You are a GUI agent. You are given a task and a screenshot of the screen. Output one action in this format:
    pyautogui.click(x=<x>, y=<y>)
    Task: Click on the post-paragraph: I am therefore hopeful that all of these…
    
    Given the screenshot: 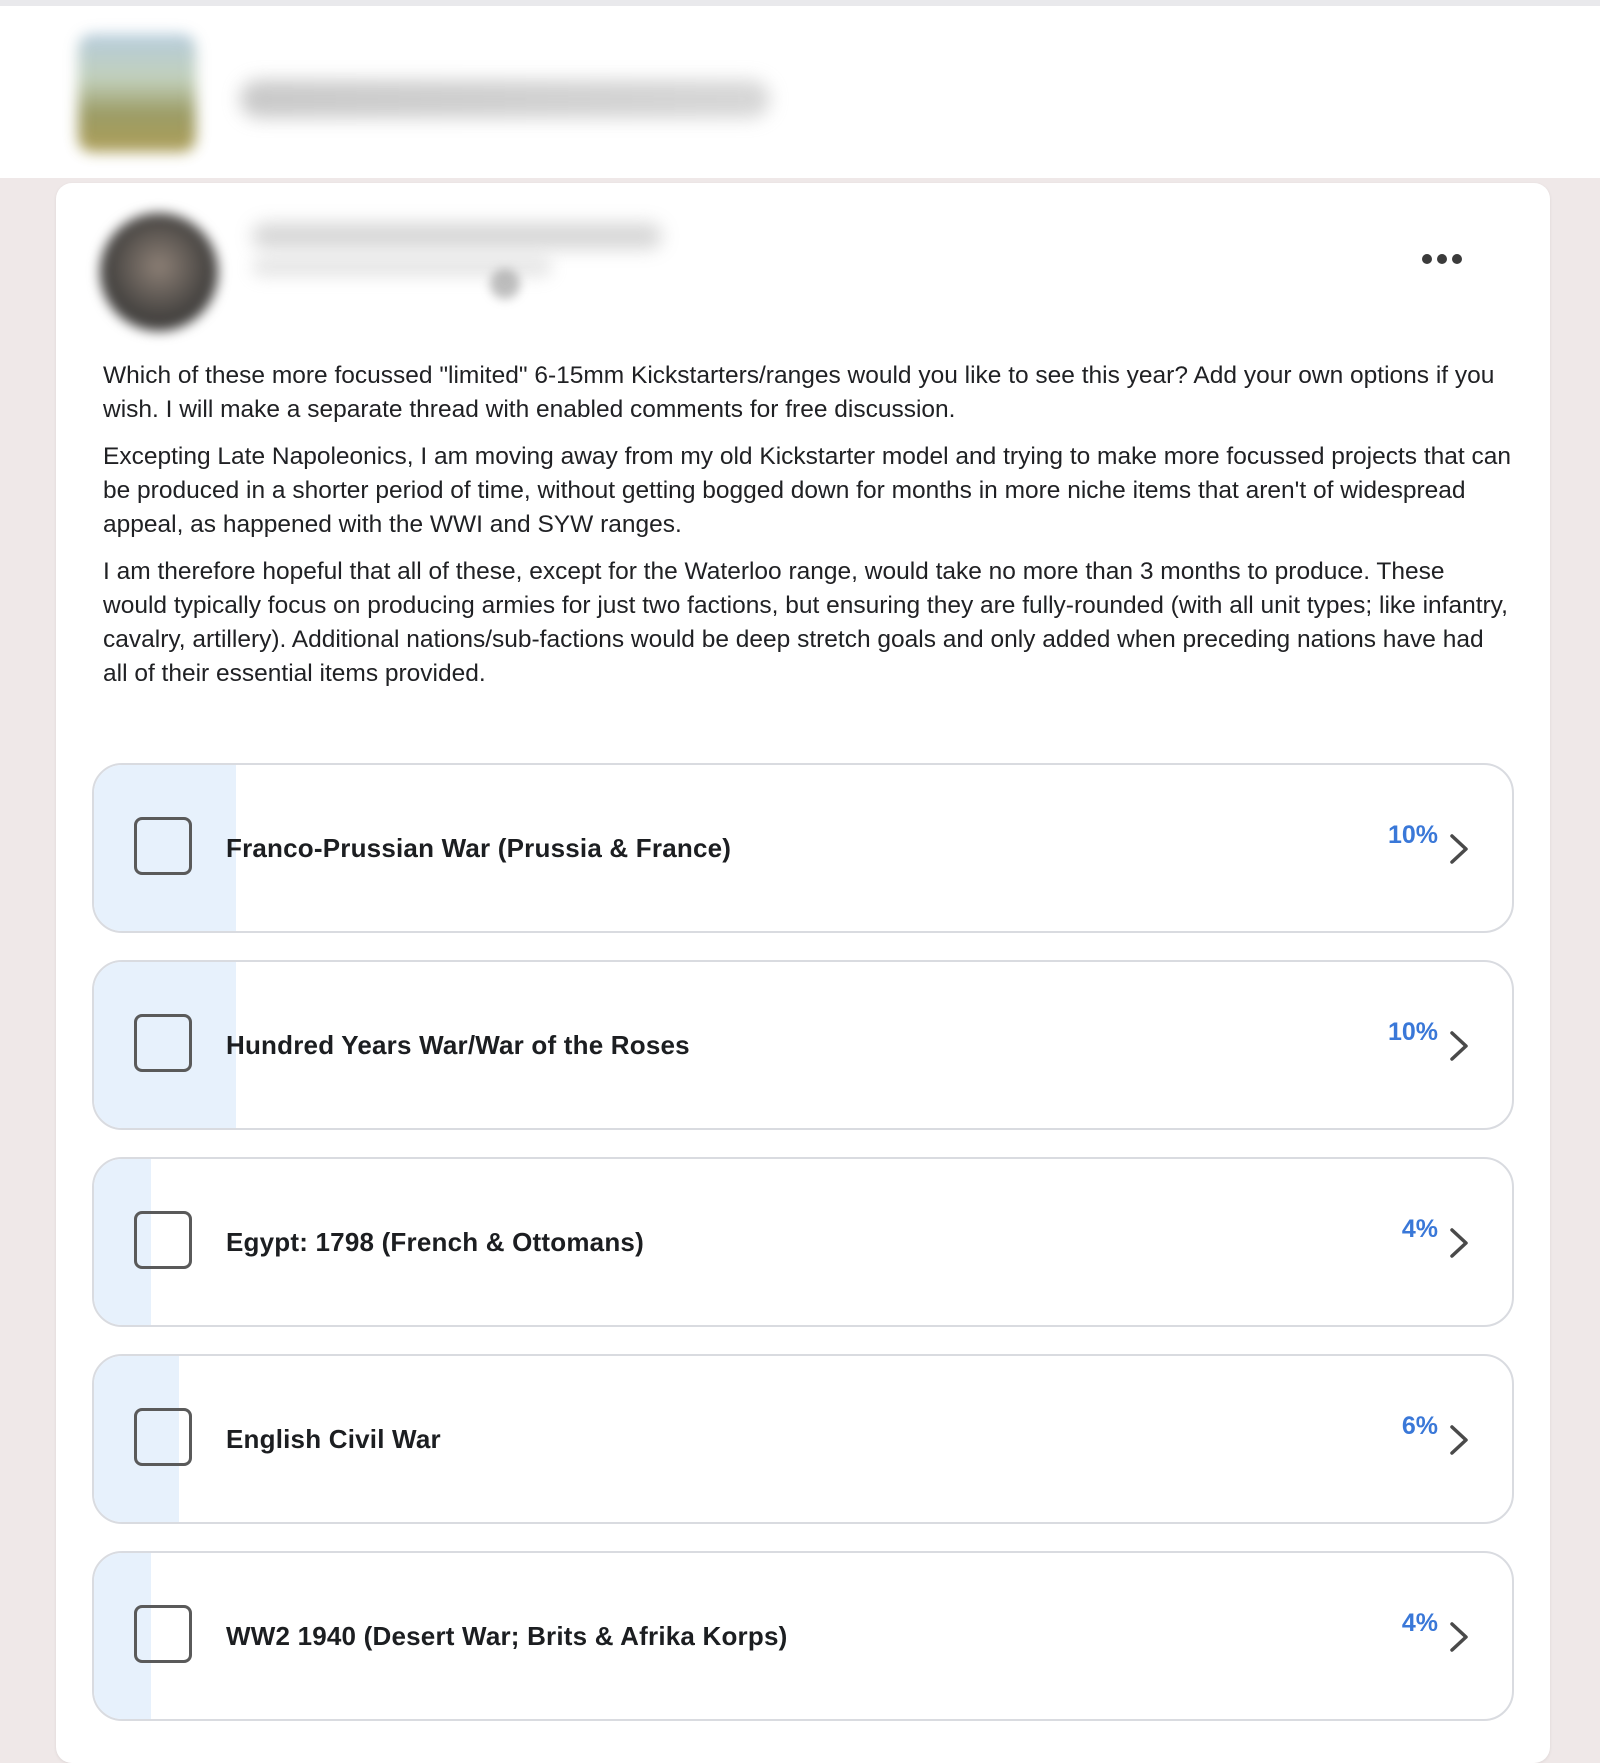 What is the action you would take?
    pyautogui.click(x=805, y=622)
    